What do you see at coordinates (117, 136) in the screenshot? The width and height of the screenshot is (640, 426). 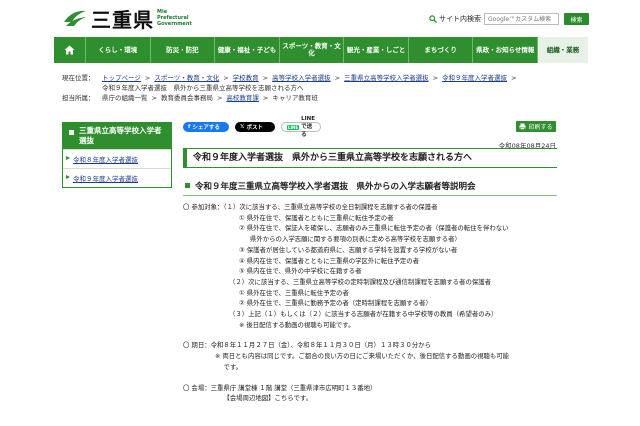 I see `sidebar-title: 三重県立高等学校入学者選抜` at bounding box center [117, 136].